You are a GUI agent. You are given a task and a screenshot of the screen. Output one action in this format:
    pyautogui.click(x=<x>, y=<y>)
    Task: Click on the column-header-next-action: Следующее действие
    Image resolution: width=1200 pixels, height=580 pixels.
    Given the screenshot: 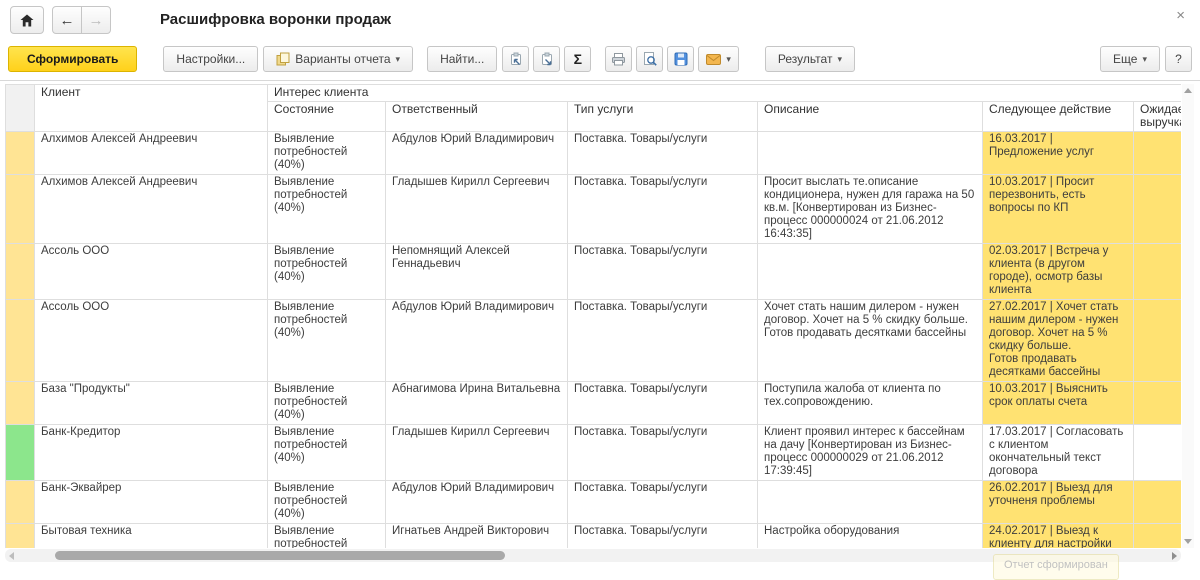 What is the action you would take?
    pyautogui.click(x=1058, y=116)
    